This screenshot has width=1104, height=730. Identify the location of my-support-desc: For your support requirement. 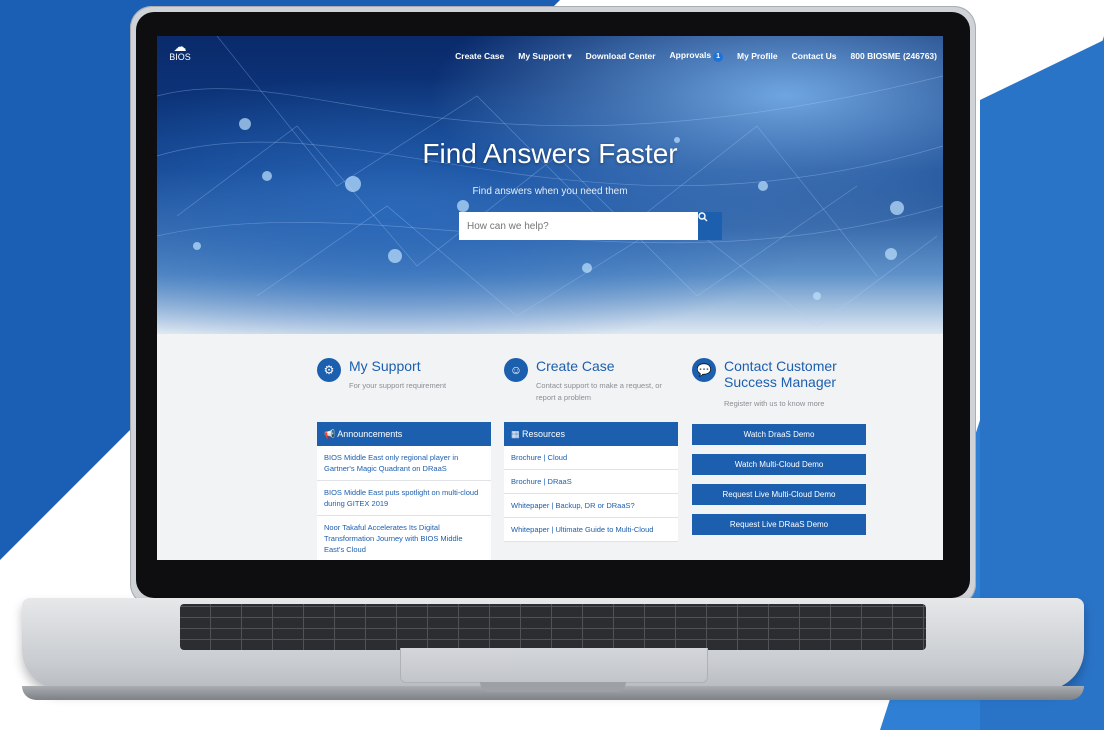
(398, 385).